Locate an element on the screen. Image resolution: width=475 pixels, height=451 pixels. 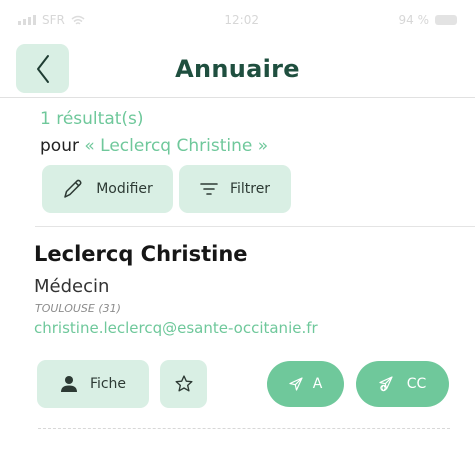
header: Annuaire is located at coordinates (237, 69).